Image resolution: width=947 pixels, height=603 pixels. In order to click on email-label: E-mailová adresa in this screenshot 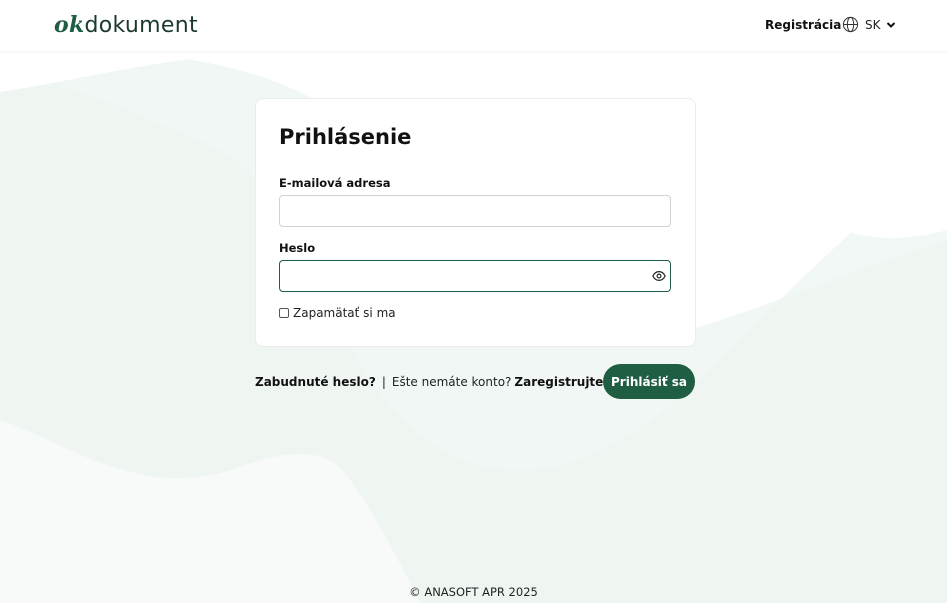, I will do `click(335, 183)`.